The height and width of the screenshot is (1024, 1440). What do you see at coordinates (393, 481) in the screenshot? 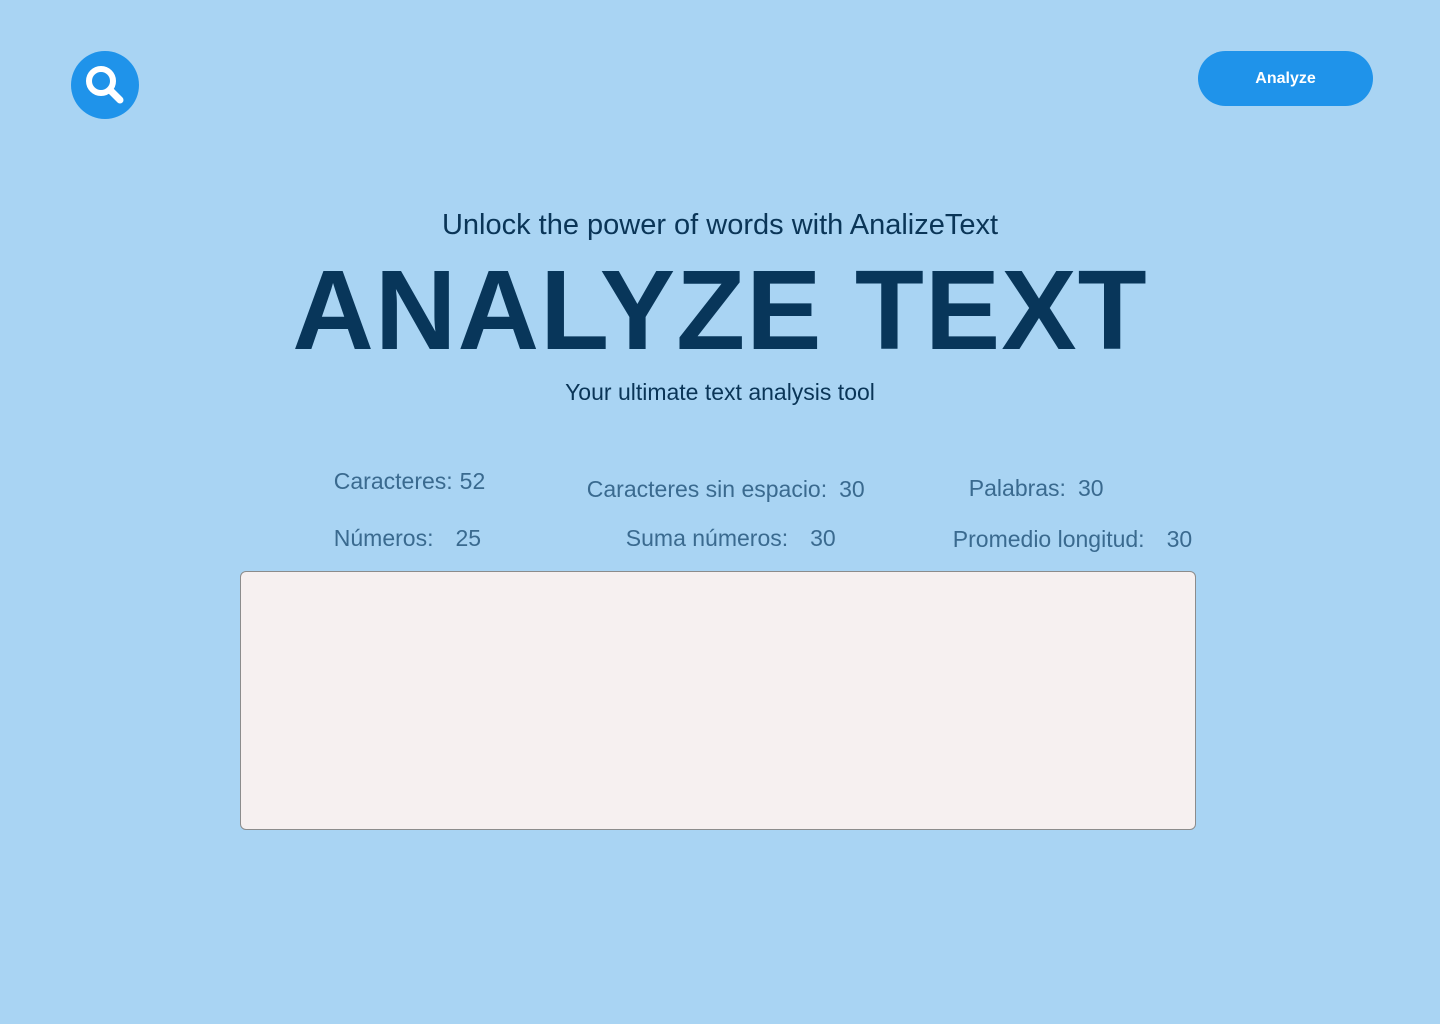
I see `stat-label: Caracteres:` at bounding box center [393, 481].